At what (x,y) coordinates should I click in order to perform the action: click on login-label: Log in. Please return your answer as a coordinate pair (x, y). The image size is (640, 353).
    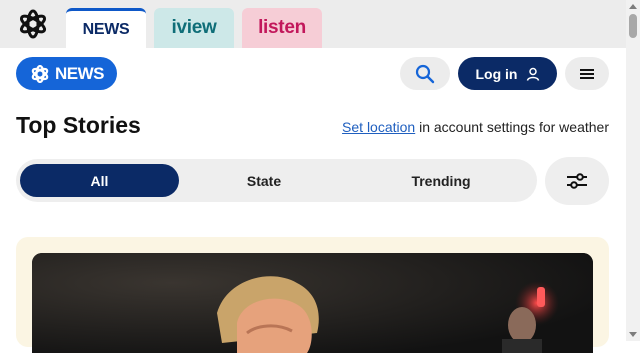
    Looking at the image, I should click on (496, 73).